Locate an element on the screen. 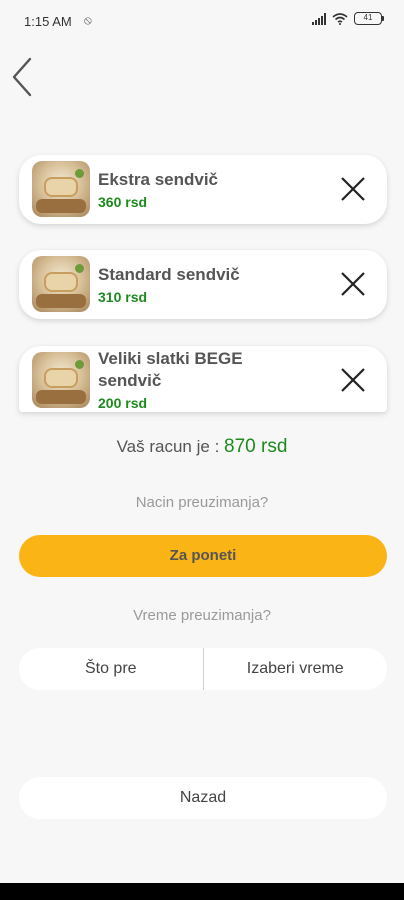  cart-item: Standard sendvič 310 rsd is located at coordinates (203, 284).